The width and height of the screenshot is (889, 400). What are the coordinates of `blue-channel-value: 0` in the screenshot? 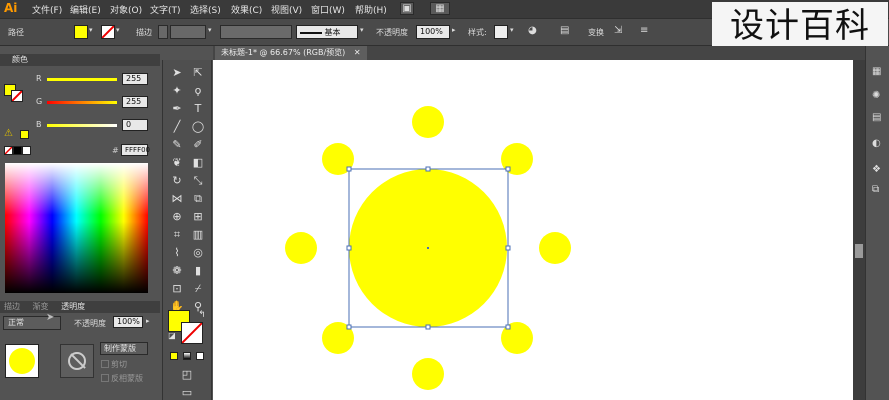 It's located at (135, 125).